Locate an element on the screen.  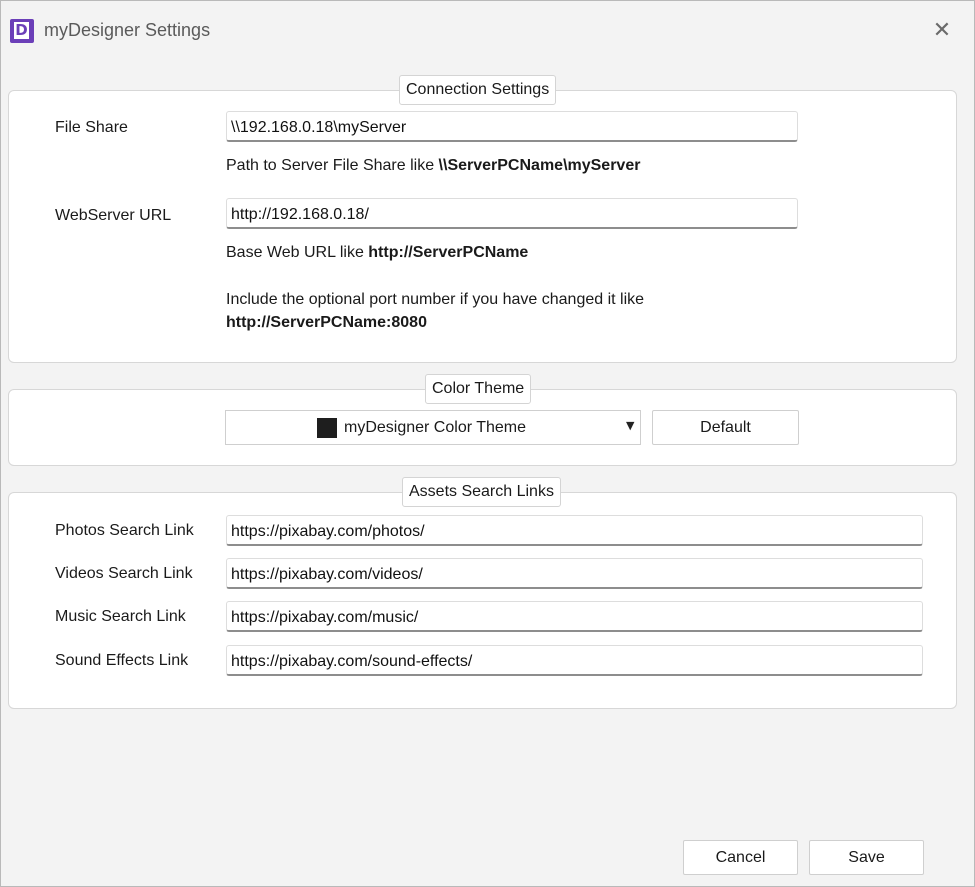
title-bar: D myDesigner Settings ✕ is located at coordinates (487, 31).